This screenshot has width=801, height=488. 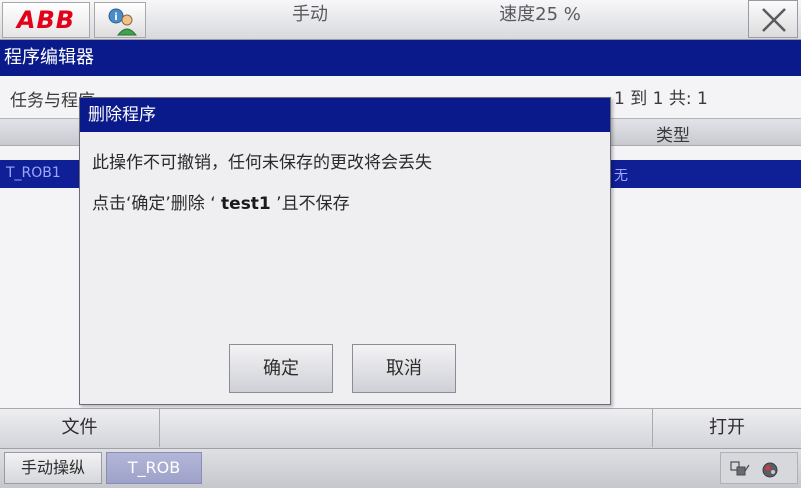 What do you see at coordinates (123, 22) in the screenshot?
I see `user-info-icon: i` at bounding box center [123, 22].